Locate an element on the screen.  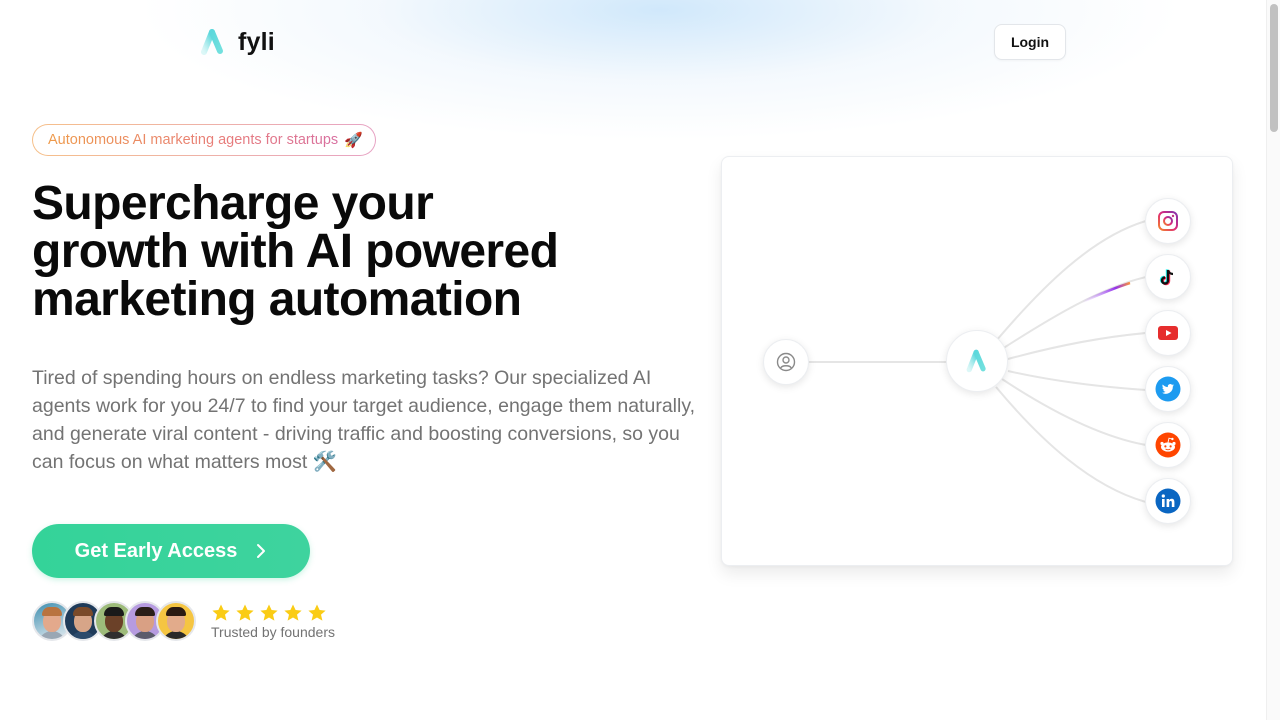
instagram-icon is located at coordinates (1168, 221).